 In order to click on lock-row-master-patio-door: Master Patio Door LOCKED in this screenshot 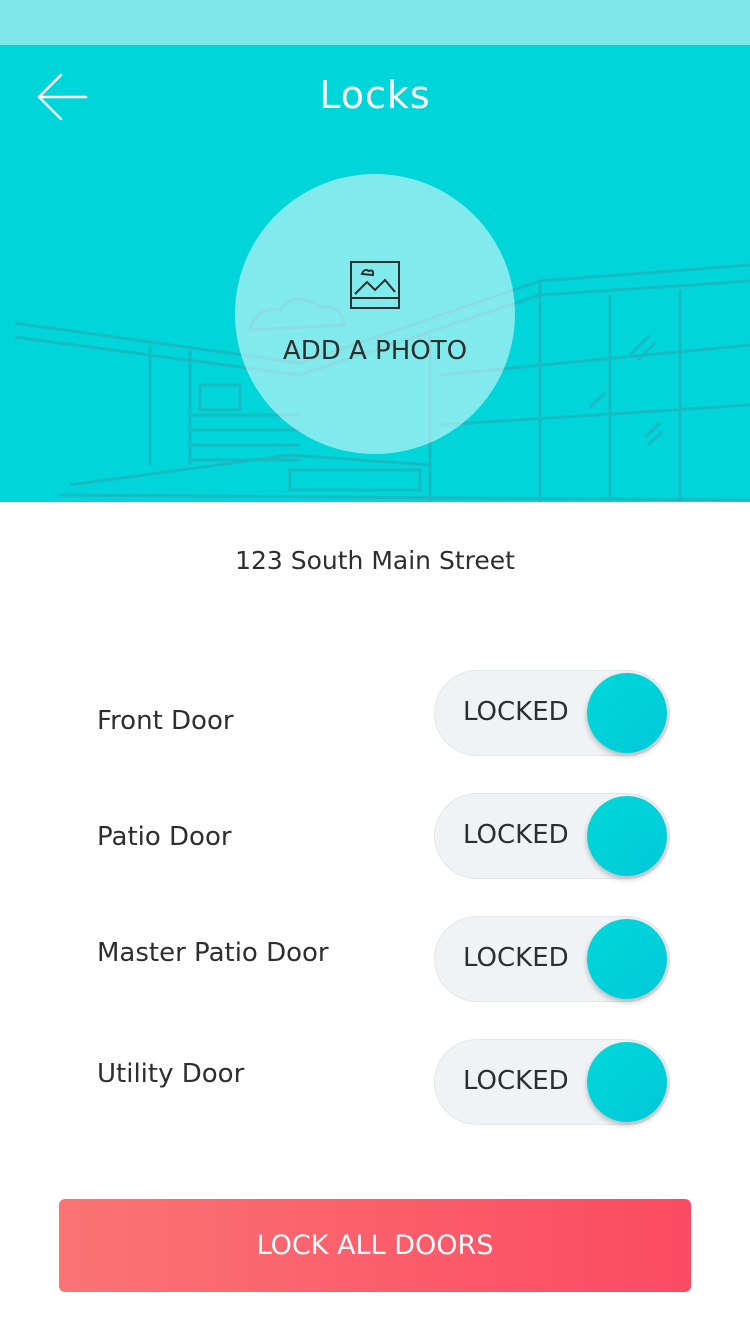, I will do `click(375, 961)`.